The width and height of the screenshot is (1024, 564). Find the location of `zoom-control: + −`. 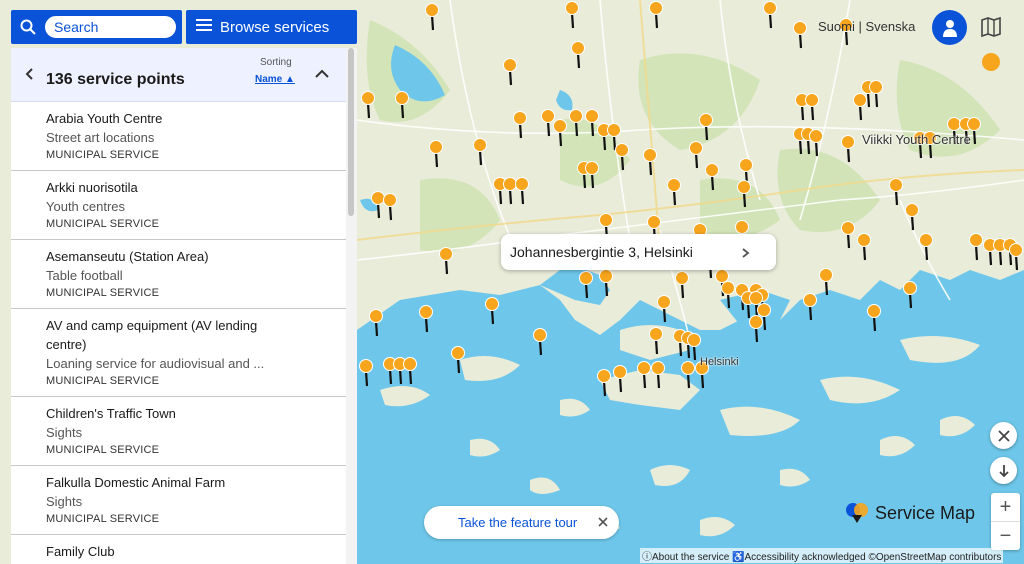

zoom-control: + − is located at coordinates (1005, 521).